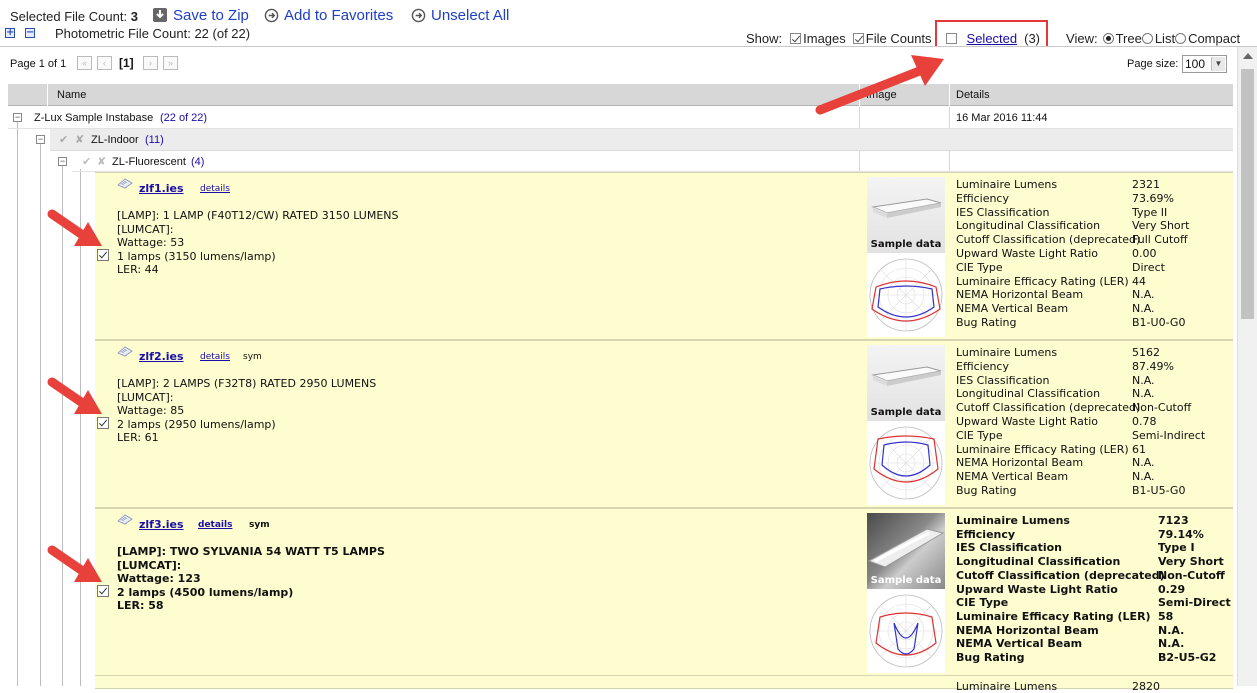  What do you see at coordinates (161, 524) in the screenshot?
I see `file-name-link: zlf3.ies` at bounding box center [161, 524].